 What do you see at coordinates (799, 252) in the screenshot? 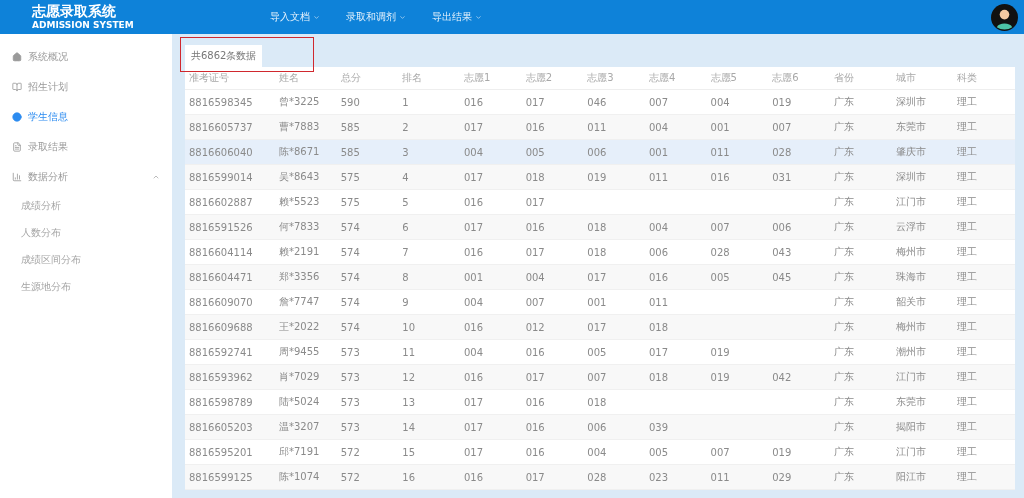
I see `table-cell: 043` at bounding box center [799, 252].